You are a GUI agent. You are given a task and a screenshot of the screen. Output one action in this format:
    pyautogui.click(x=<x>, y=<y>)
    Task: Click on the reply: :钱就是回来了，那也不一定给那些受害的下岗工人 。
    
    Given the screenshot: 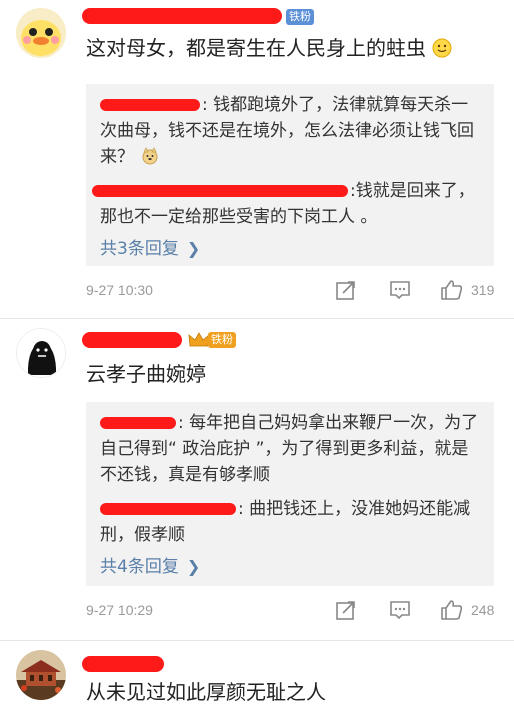 What is the action you would take?
    pyautogui.click(x=286, y=204)
    